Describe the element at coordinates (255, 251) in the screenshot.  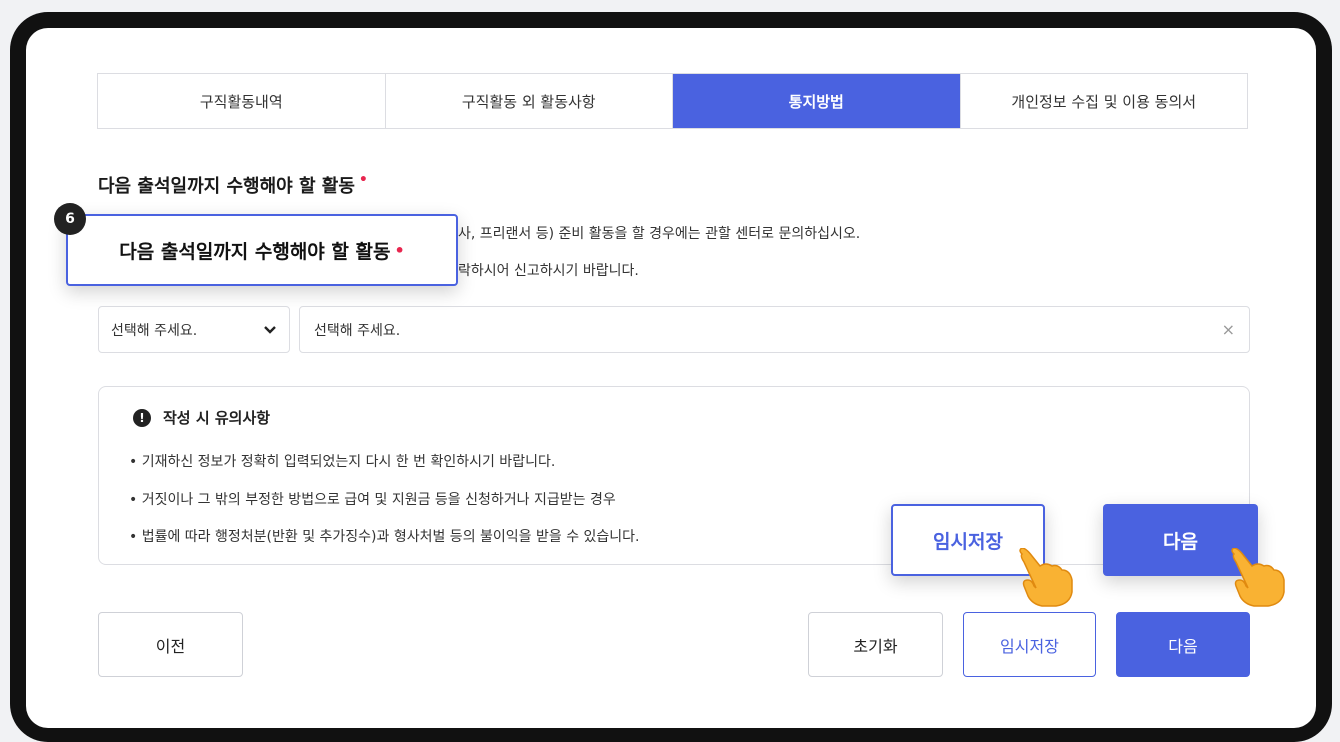
I see `highlight-title-text: 다음 출석일까지 수행해야 할 활동` at that location.